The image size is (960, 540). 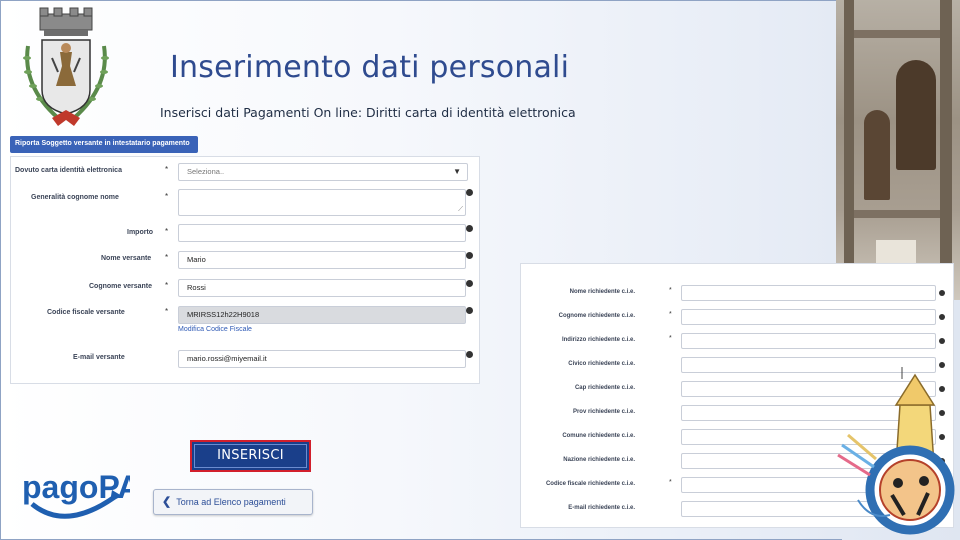 I want to click on email-versante-input: mario.rossi@miyemail.it, so click(x=322, y=359).